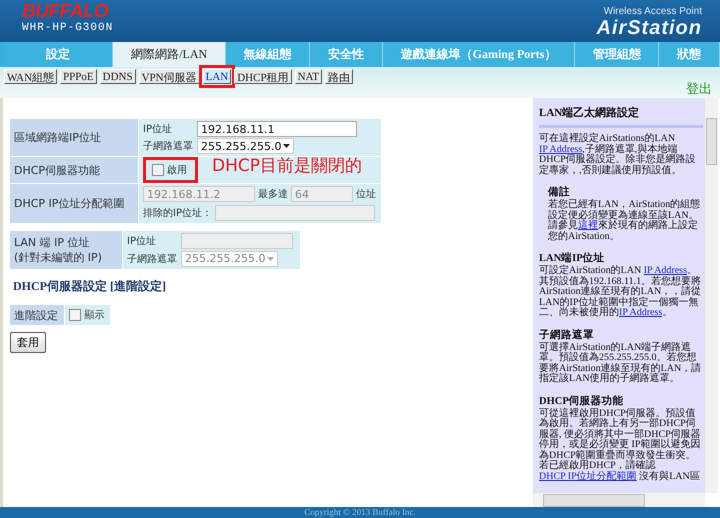 Image resolution: width=720 pixels, height=518 pixels. Describe the element at coordinates (649, 28) in the screenshot. I see `product-logo: AirStation` at that location.